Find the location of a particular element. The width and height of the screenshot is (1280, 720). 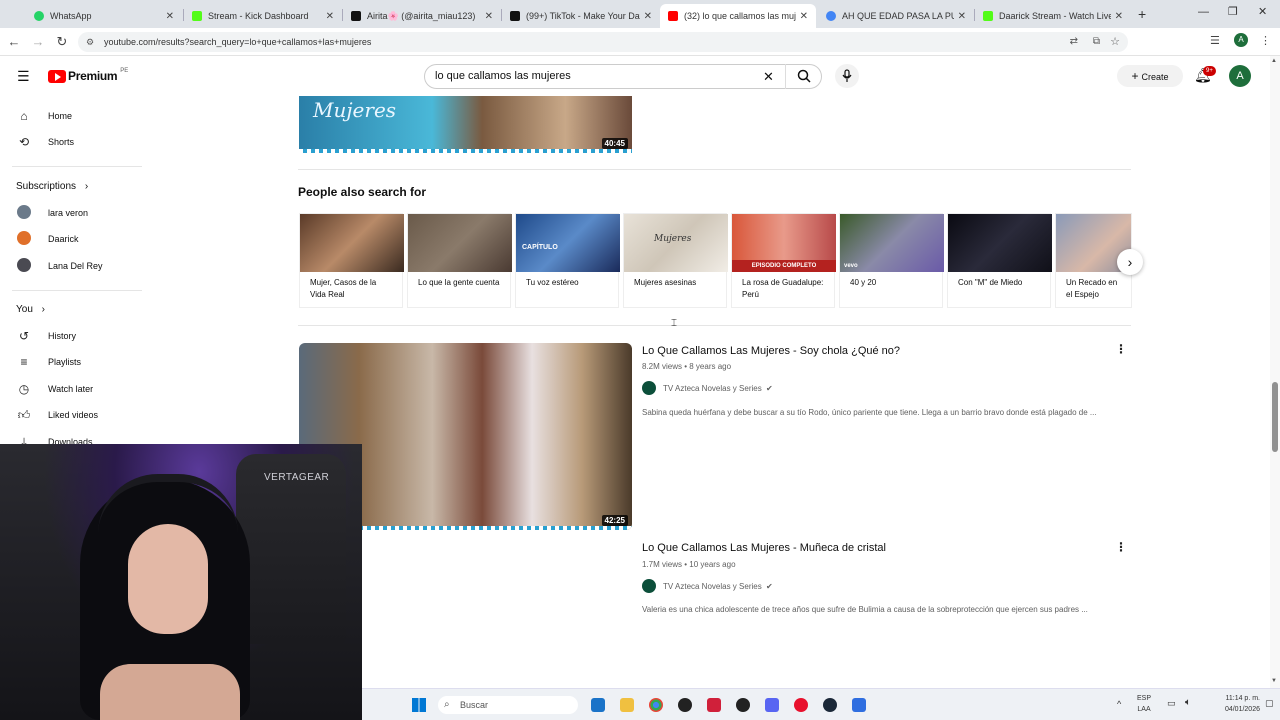

sidebar-item-playlists: ≡ Playlists is located at coordinates (75, 362).